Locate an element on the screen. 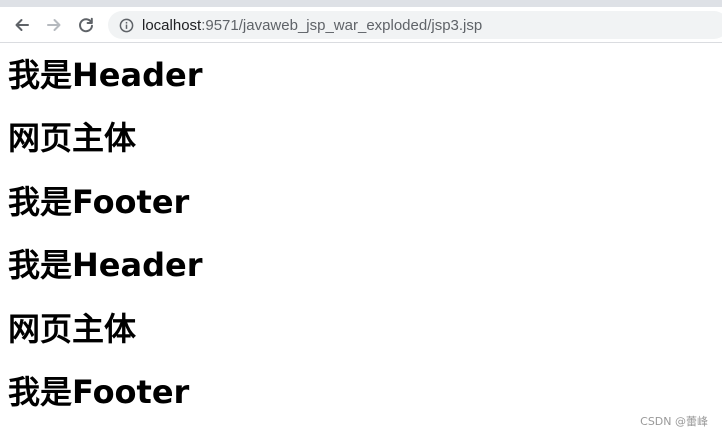 This screenshot has height=437, width=722. arrow-left-icon is located at coordinates (22, 25).